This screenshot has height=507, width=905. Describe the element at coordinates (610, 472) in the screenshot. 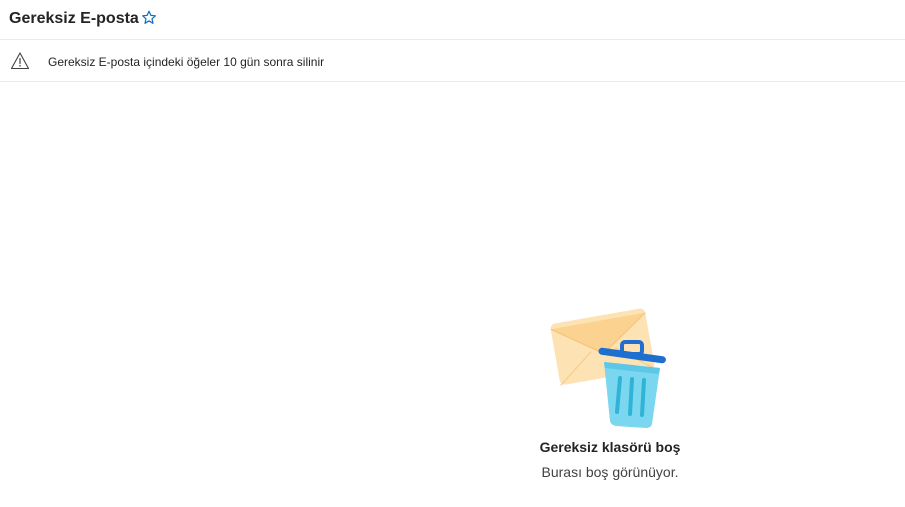

I see `empty-state-subtitle: Burası boş görünüyor.` at that location.